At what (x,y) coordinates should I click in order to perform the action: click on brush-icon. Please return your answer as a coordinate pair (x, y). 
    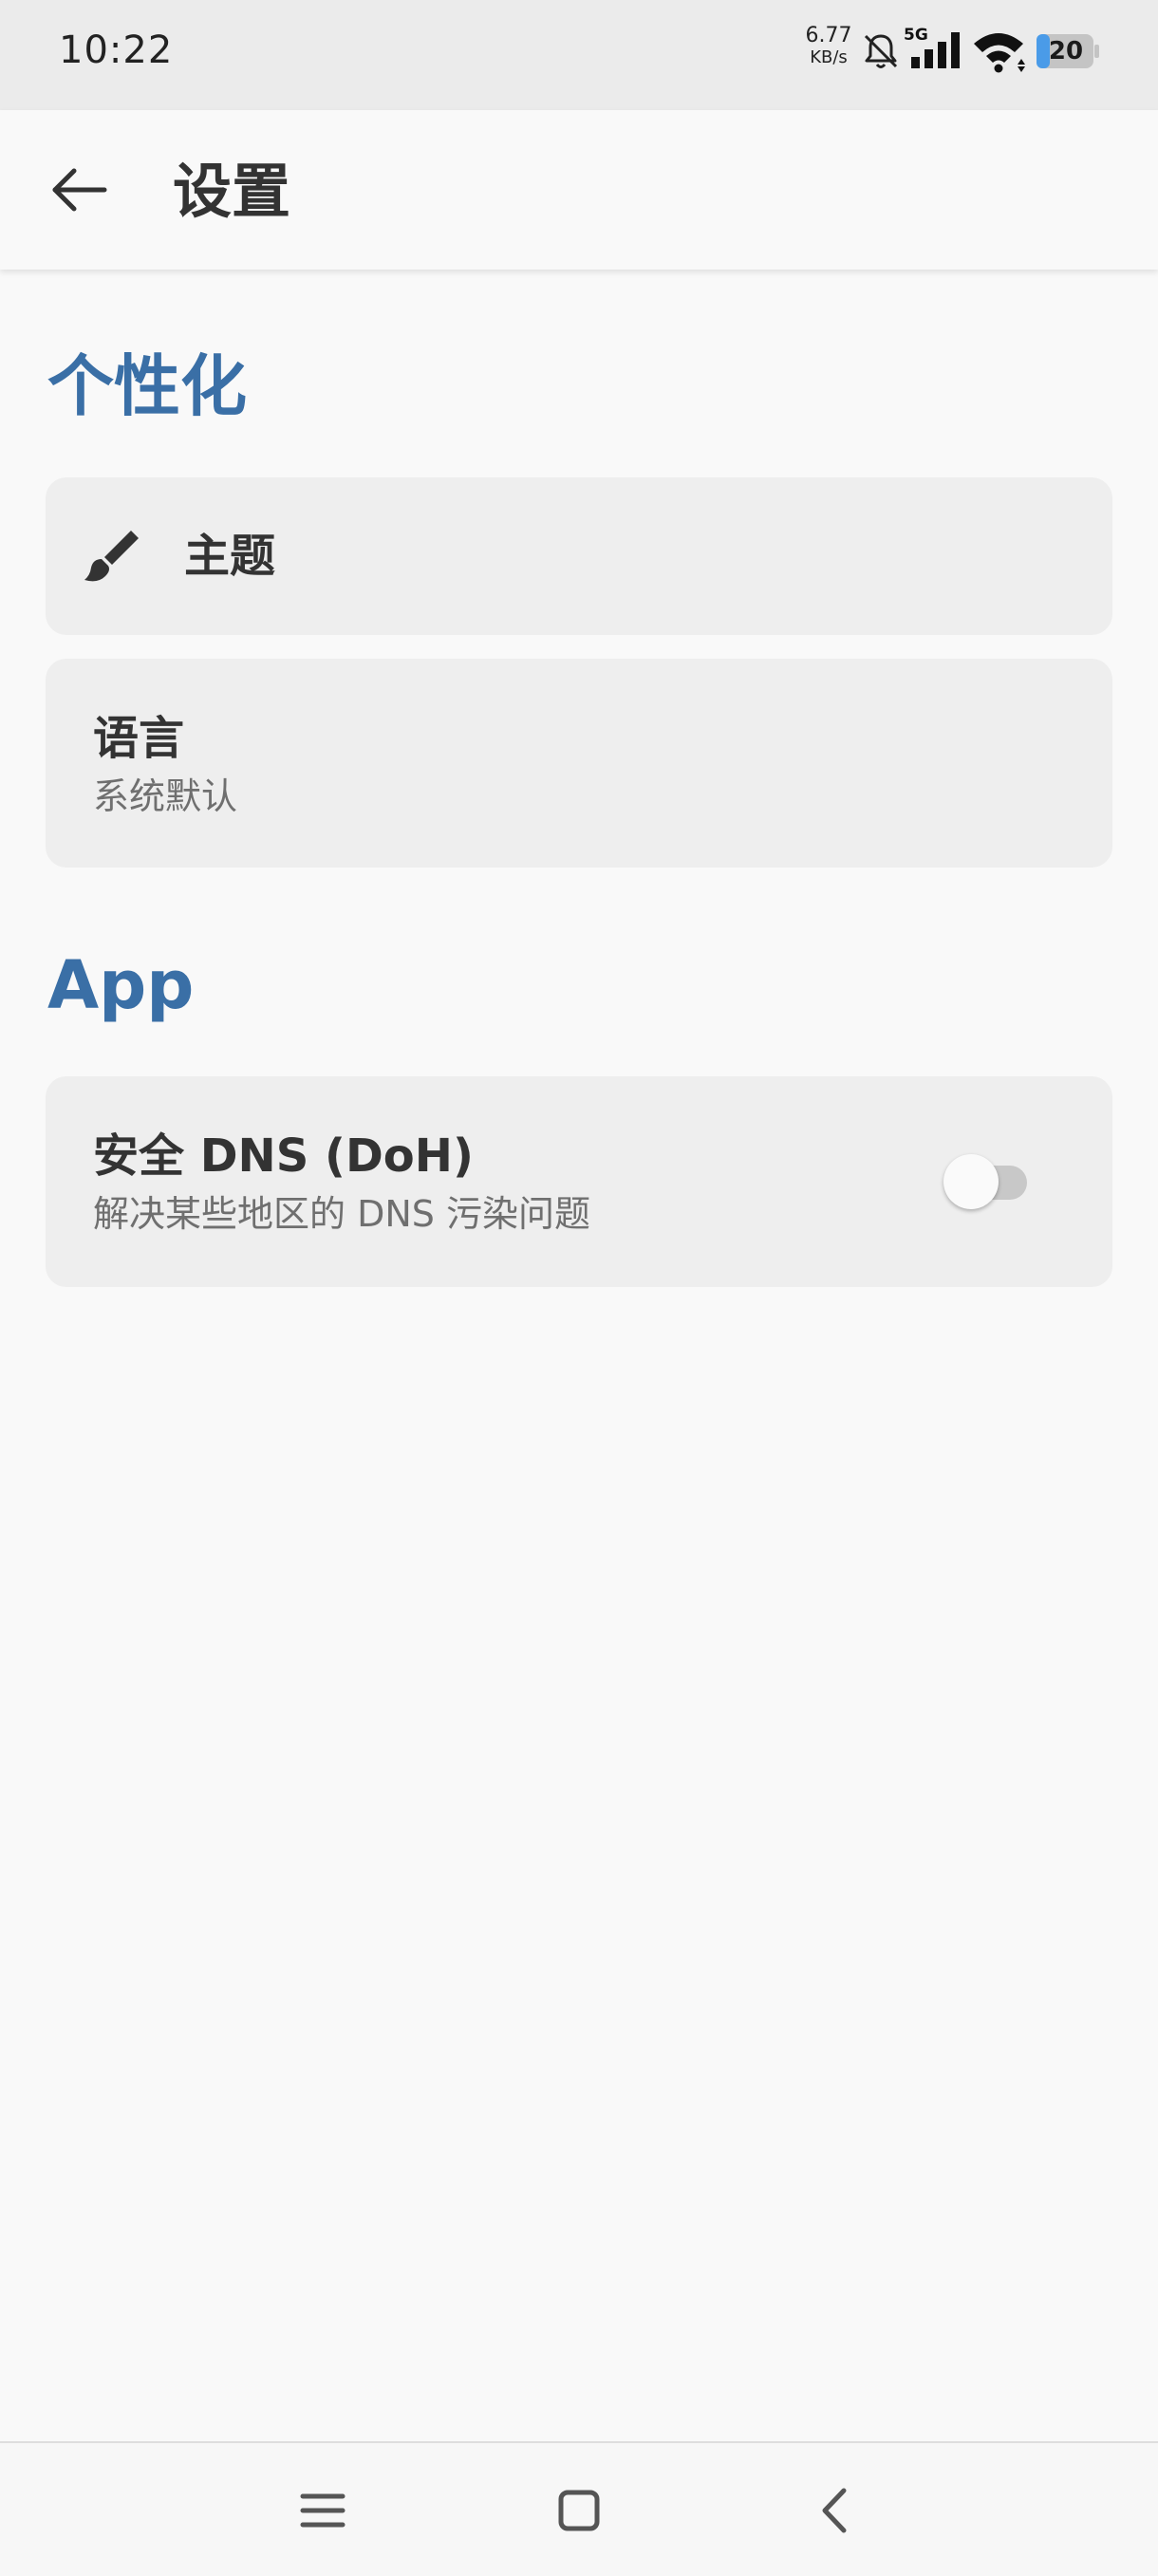
    Looking at the image, I should click on (111, 556).